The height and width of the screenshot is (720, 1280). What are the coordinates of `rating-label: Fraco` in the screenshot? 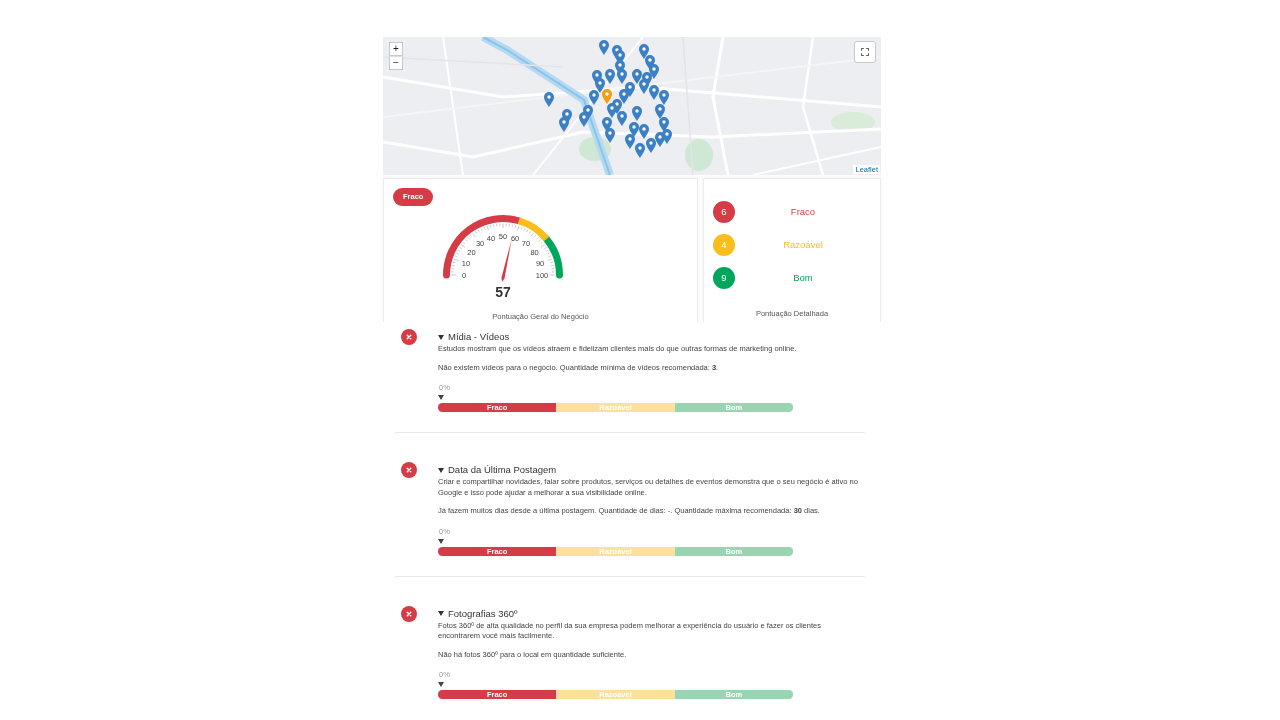 It's located at (803, 212).